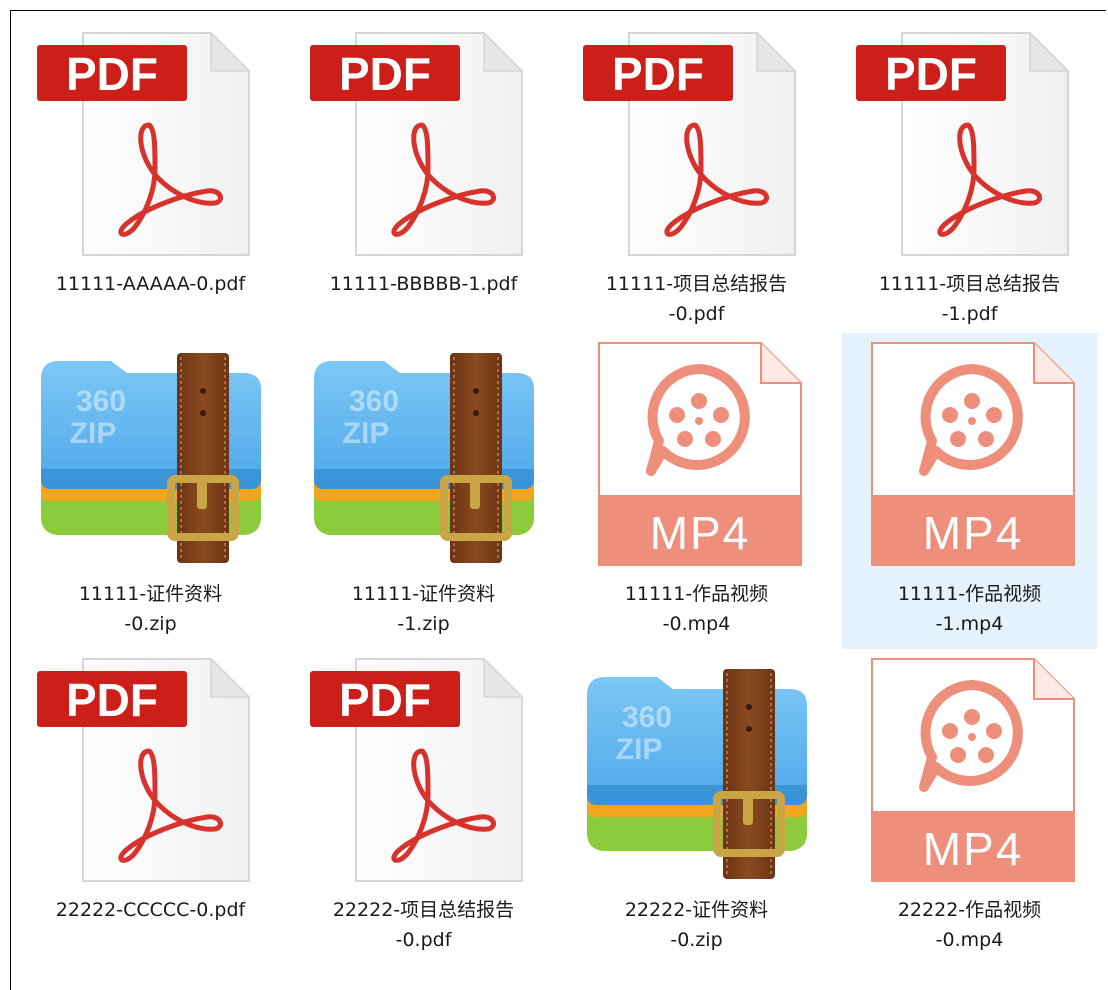  Describe the element at coordinates (150, 910) in the screenshot. I see `file-name-label: 22222-CCCCC-0.pdf` at that location.